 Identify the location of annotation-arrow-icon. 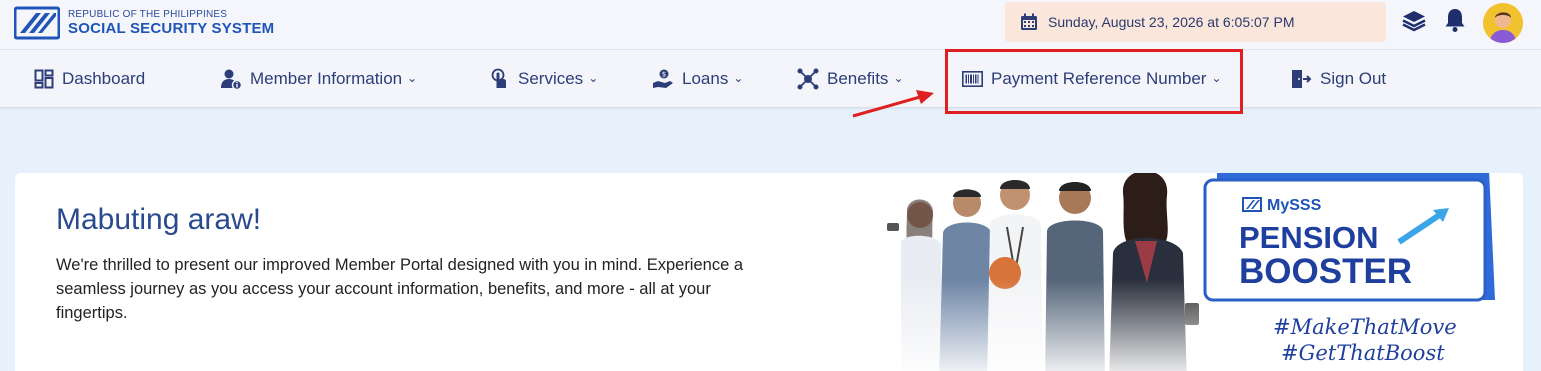
(893, 104).